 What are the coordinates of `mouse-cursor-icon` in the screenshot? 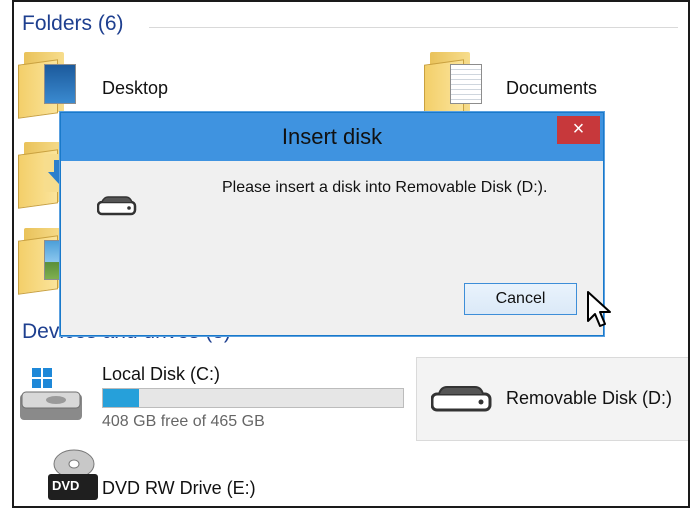 It's located at (599, 309).